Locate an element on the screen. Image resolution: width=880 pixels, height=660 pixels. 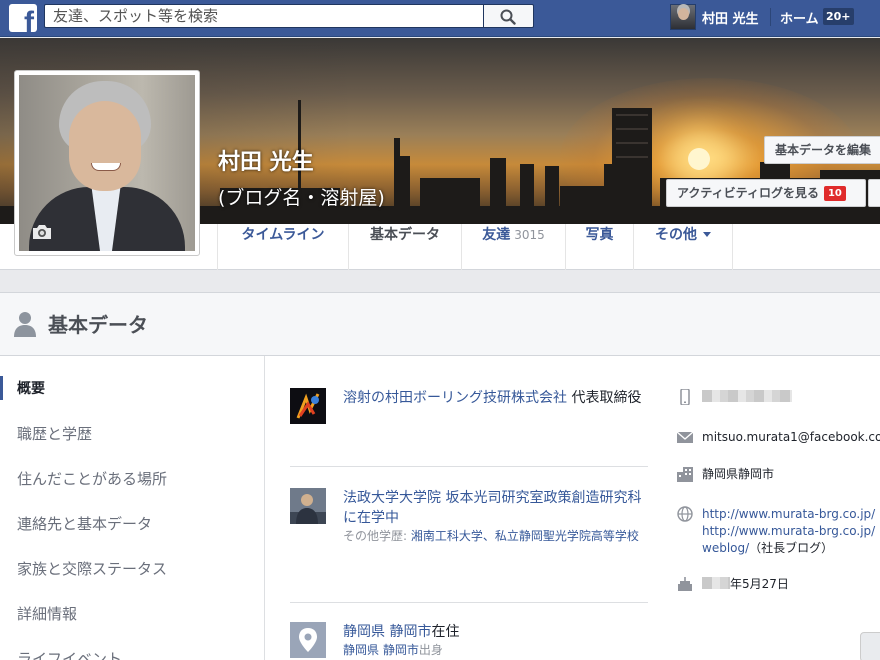
places-entry: 静岡県 静岡市在住 静岡県 静岡市出身 is located at coordinates (470, 641).